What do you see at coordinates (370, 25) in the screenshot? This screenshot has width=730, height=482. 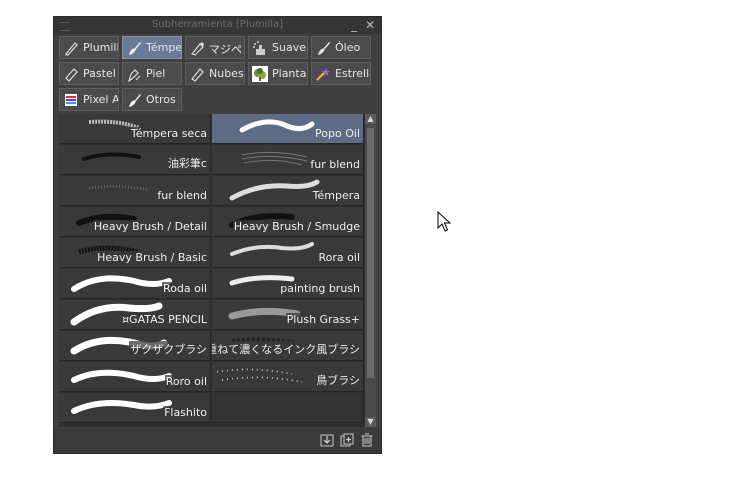 I see `close-button: ✕` at bounding box center [370, 25].